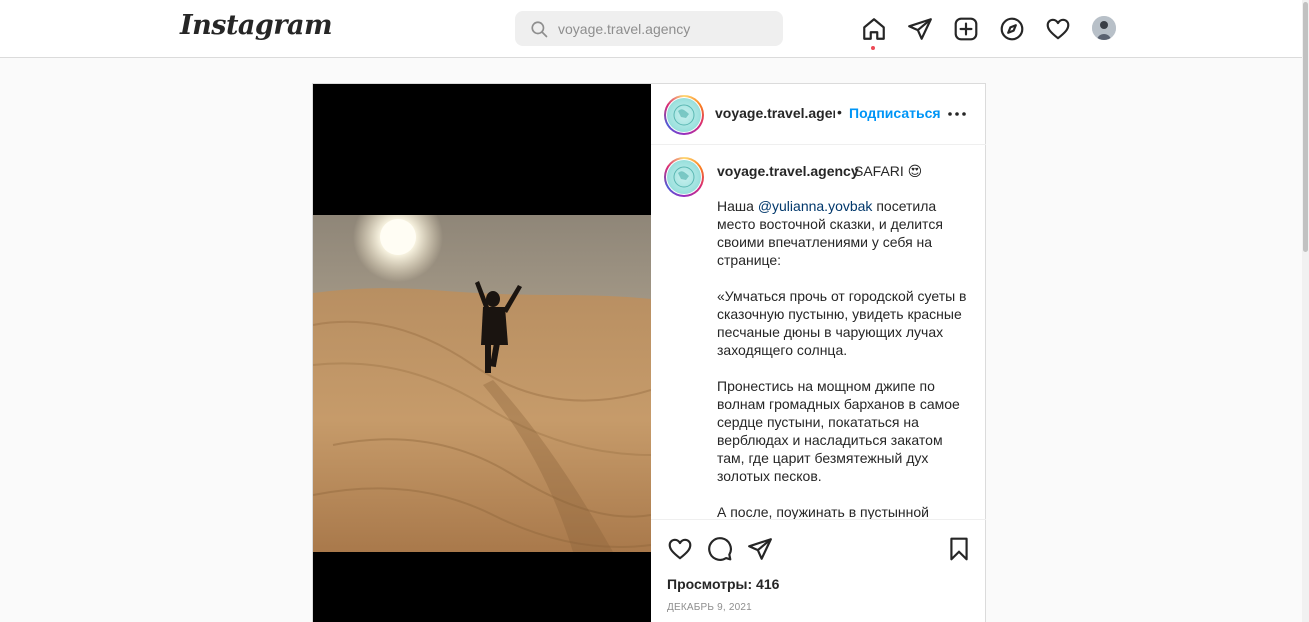 This screenshot has height=622, width=1309. I want to click on caption-username: voyage.travel.agency, so click(788, 171).